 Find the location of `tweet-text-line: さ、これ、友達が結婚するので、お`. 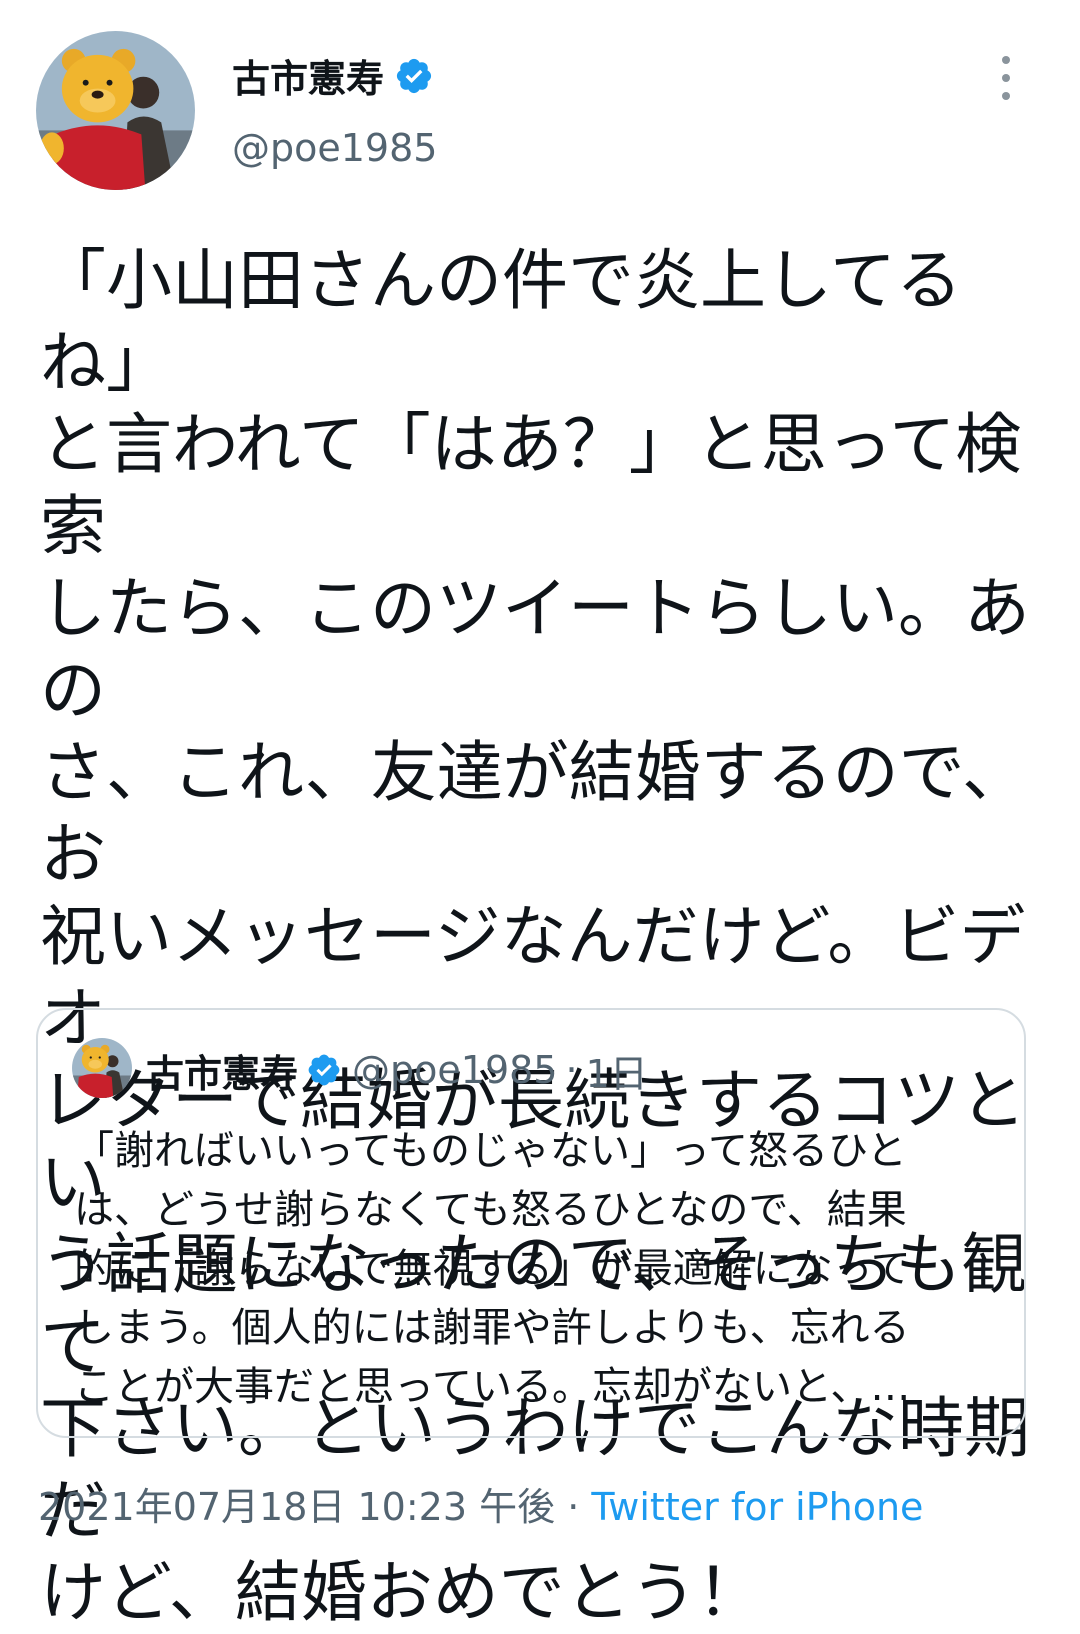

tweet-text-line: さ、これ、友達が結婚するので、お is located at coordinates (534, 813).